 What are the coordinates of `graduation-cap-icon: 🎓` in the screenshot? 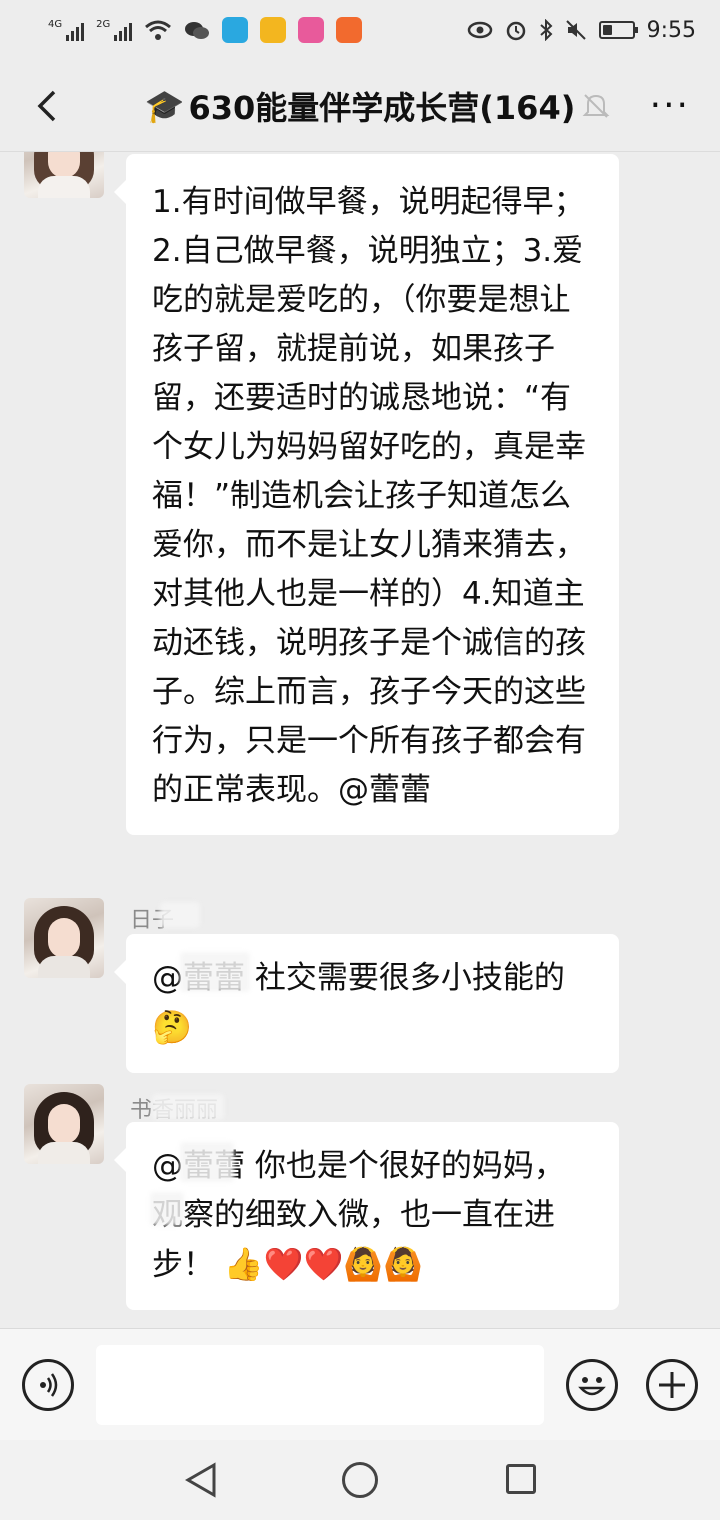 It's located at (164, 105).